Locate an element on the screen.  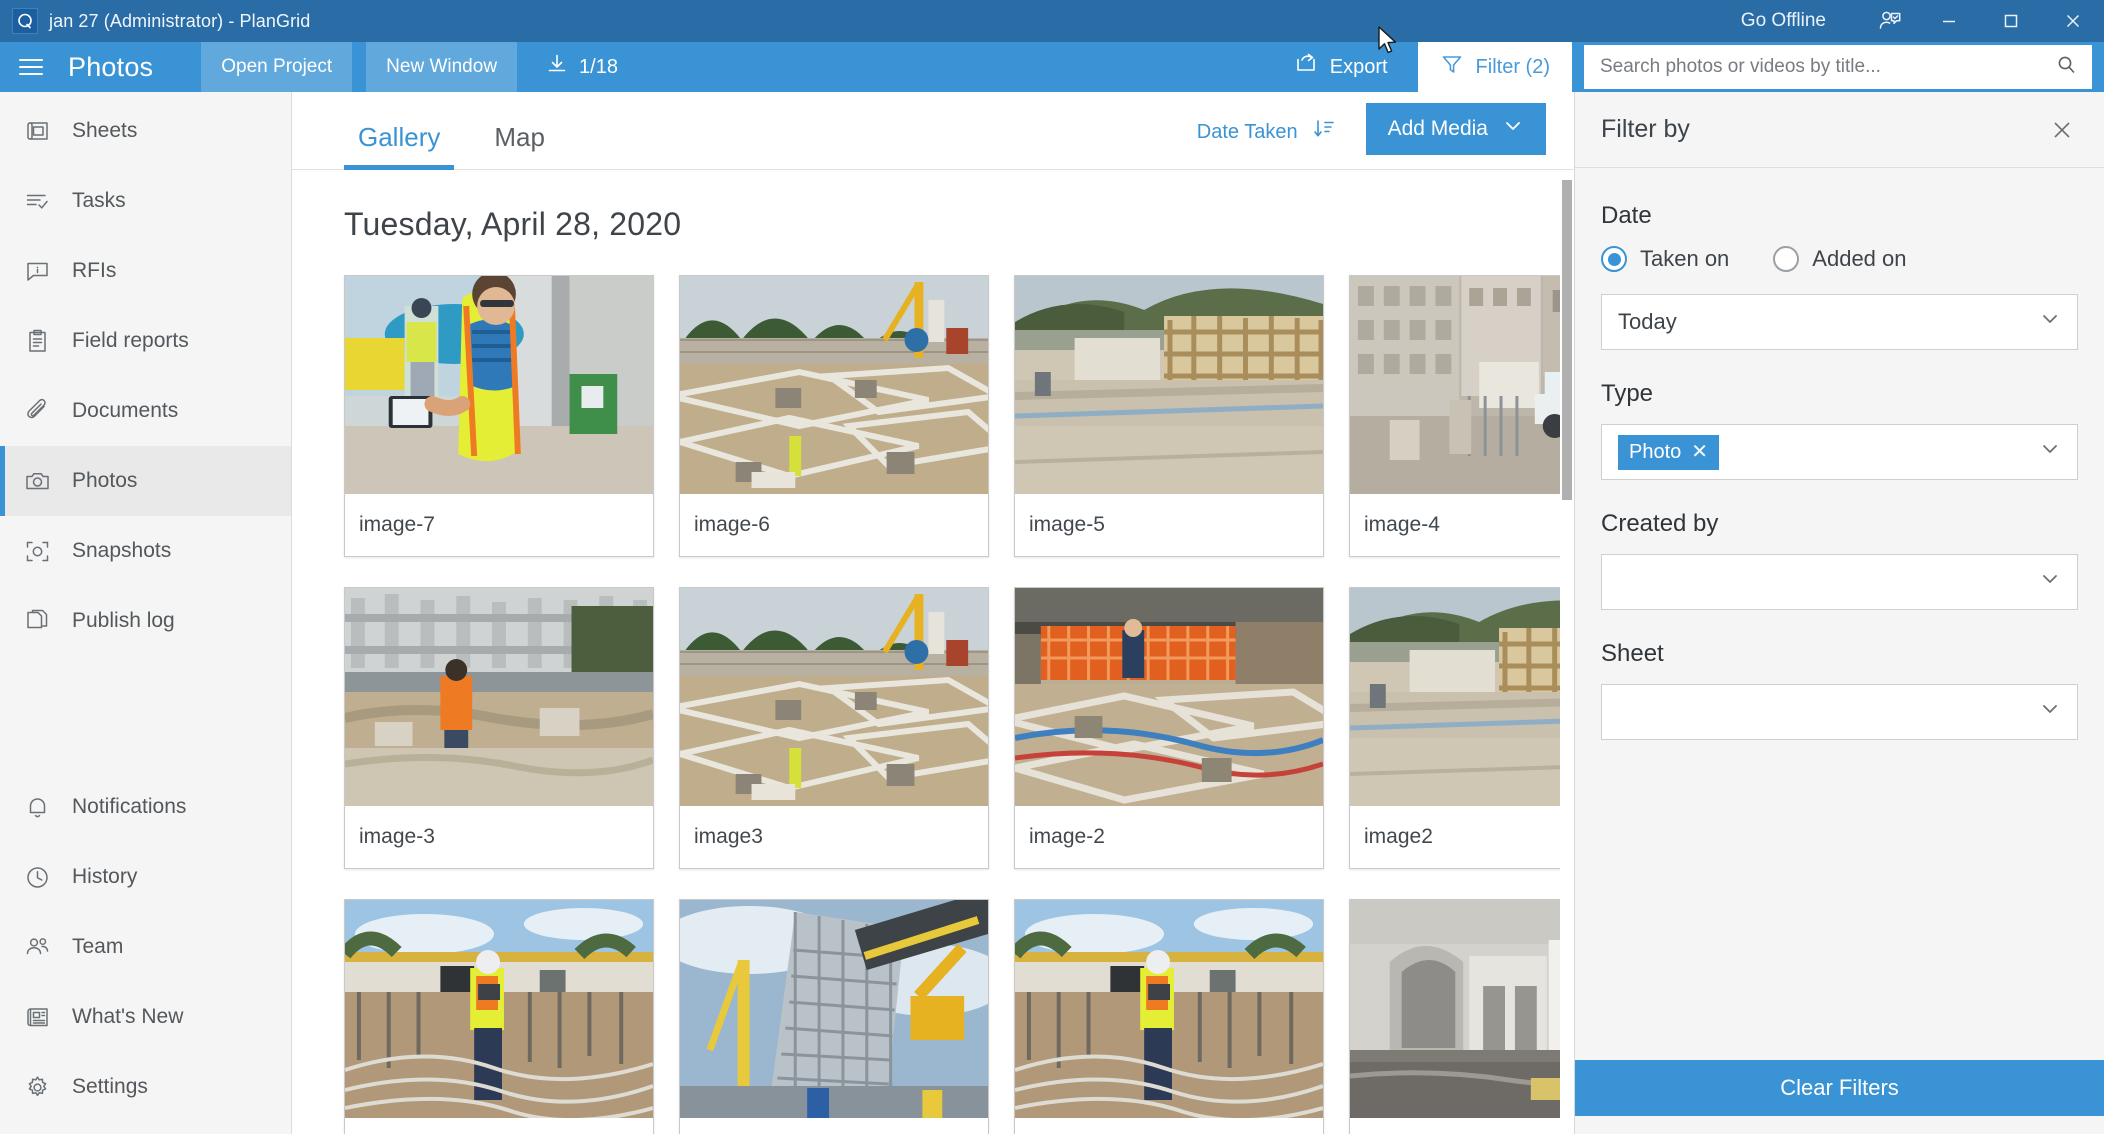
photo-card: image-0 is located at coordinates (1169, 1016).